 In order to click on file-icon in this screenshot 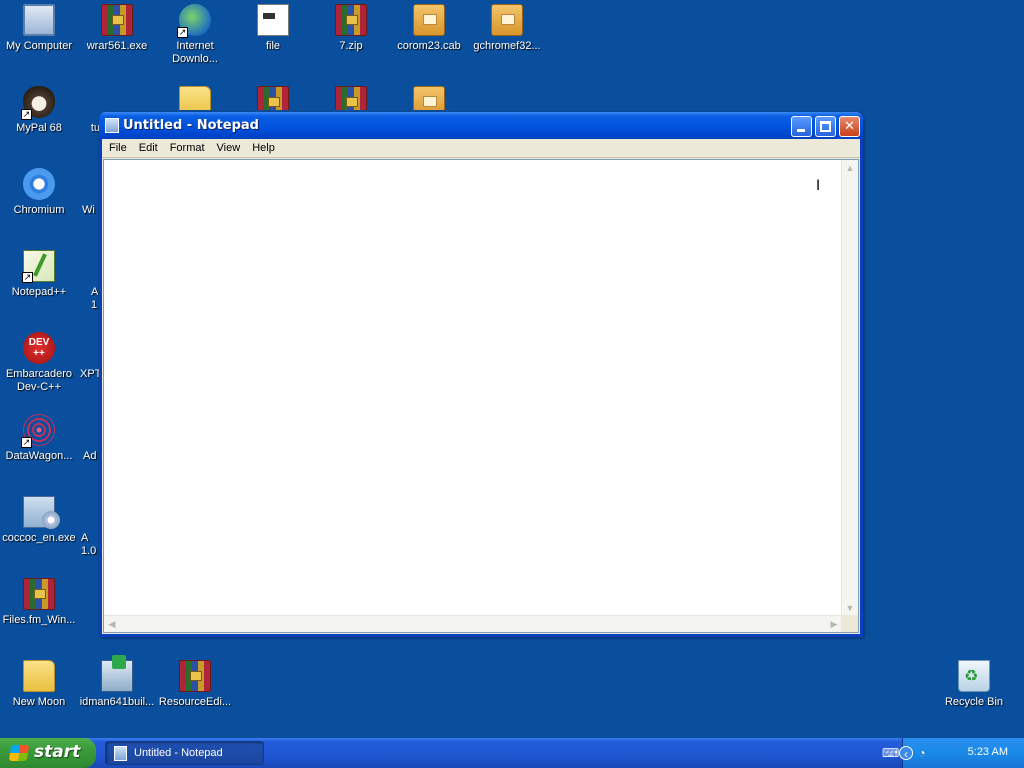, I will do `click(273, 20)`.